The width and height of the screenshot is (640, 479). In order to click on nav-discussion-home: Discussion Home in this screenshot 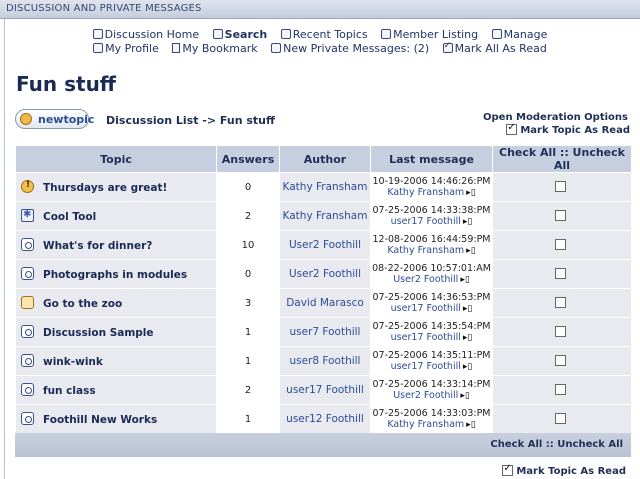, I will do `click(145, 34)`.